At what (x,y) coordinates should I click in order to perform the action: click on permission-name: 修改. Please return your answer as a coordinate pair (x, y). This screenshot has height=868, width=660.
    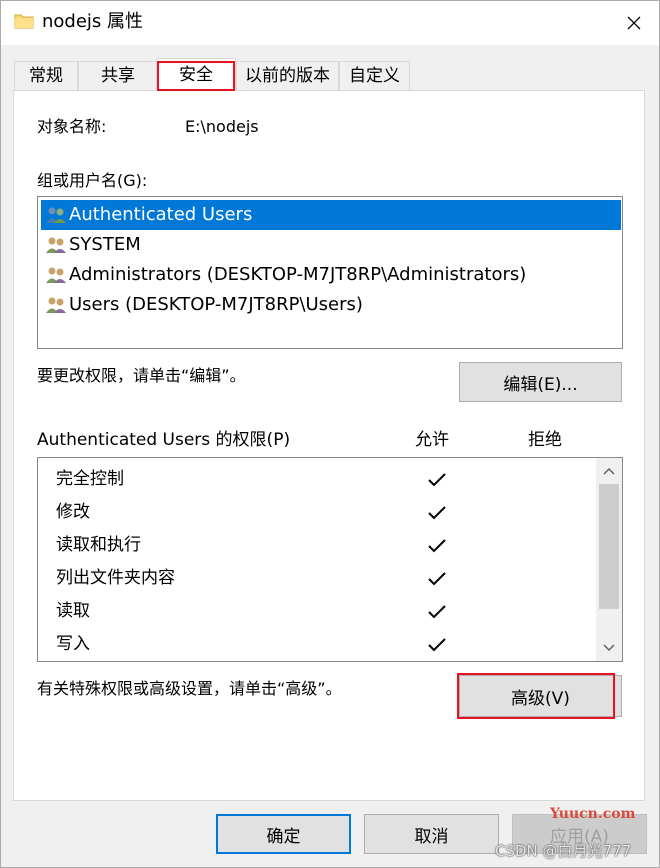
    Looking at the image, I should click on (73, 512).